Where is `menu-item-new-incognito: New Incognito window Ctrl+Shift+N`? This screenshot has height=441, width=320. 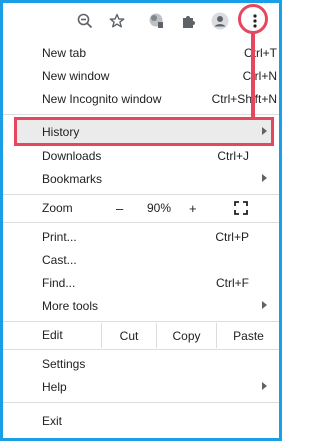
menu-item-new-incognito: New Incognito window Ctrl+Shift+N is located at coordinates (141, 98).